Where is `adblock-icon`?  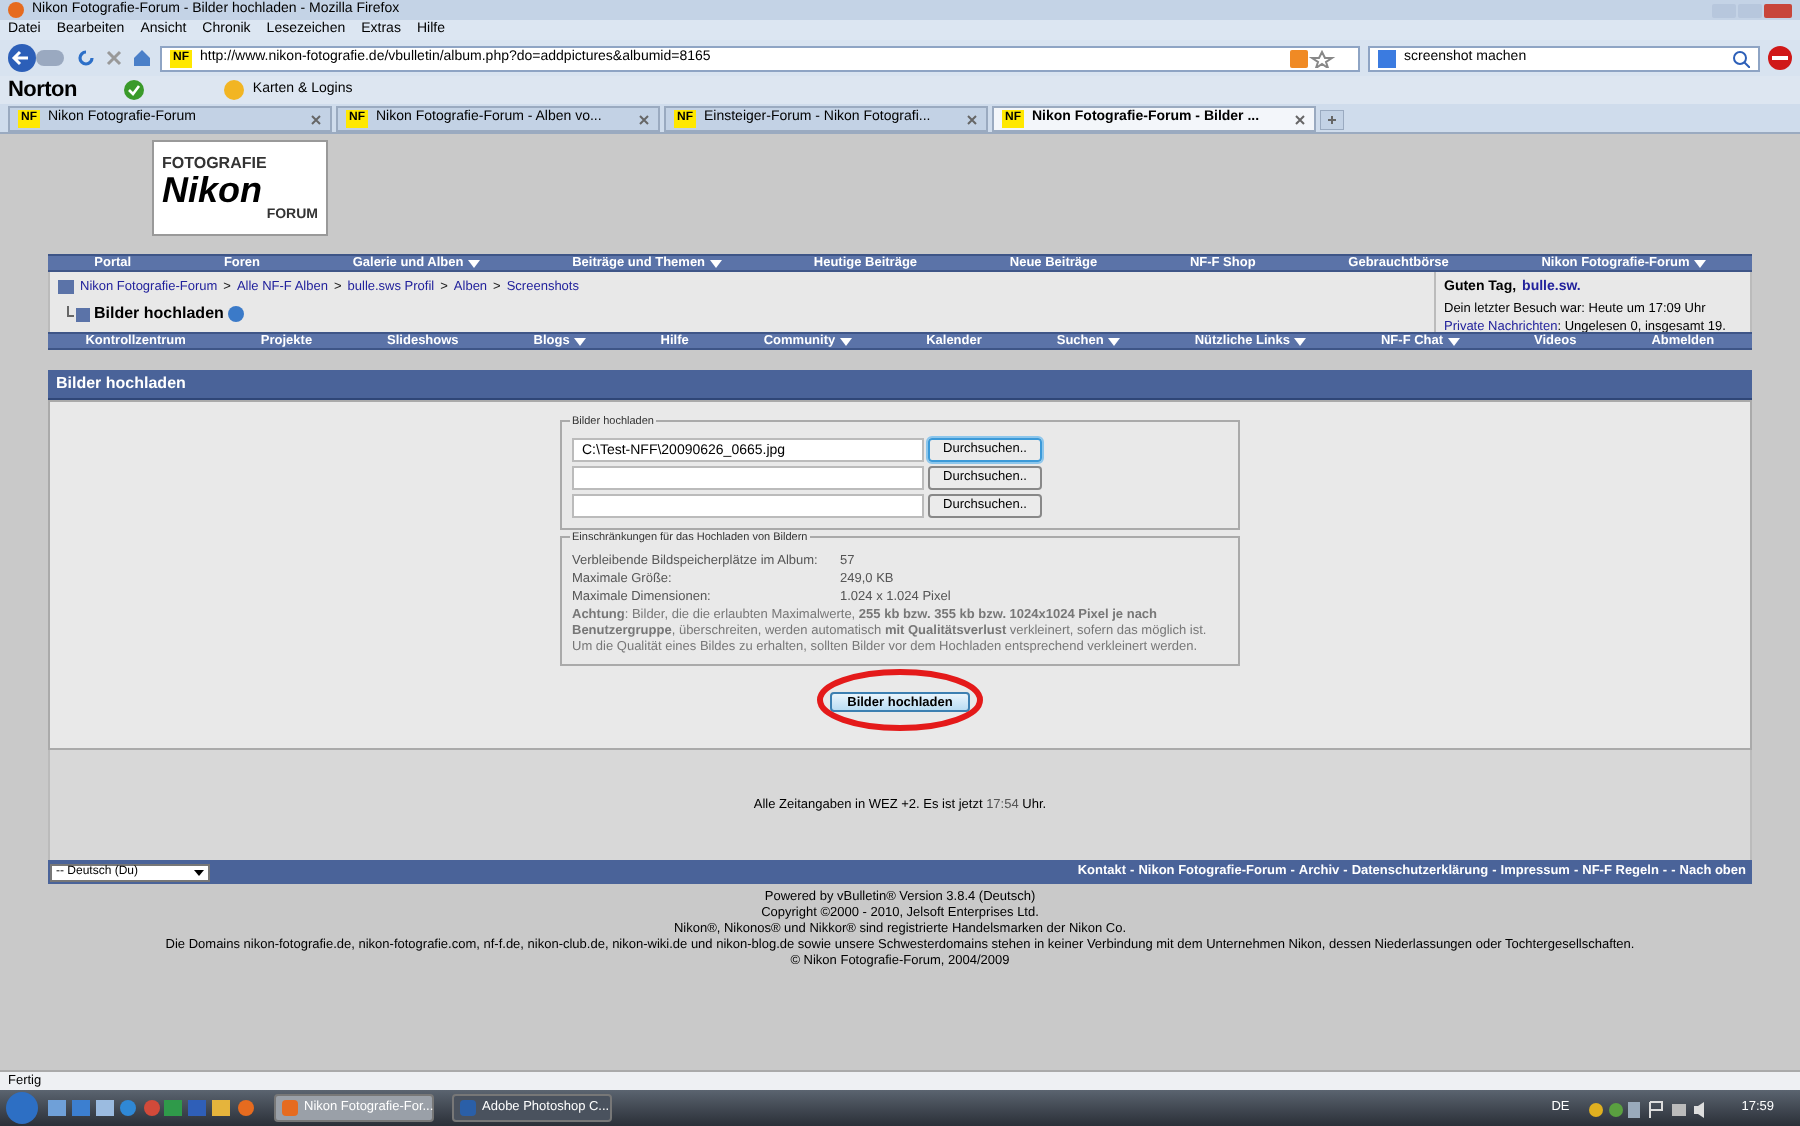 adblock-icon is located at coordinates (1780, 58).